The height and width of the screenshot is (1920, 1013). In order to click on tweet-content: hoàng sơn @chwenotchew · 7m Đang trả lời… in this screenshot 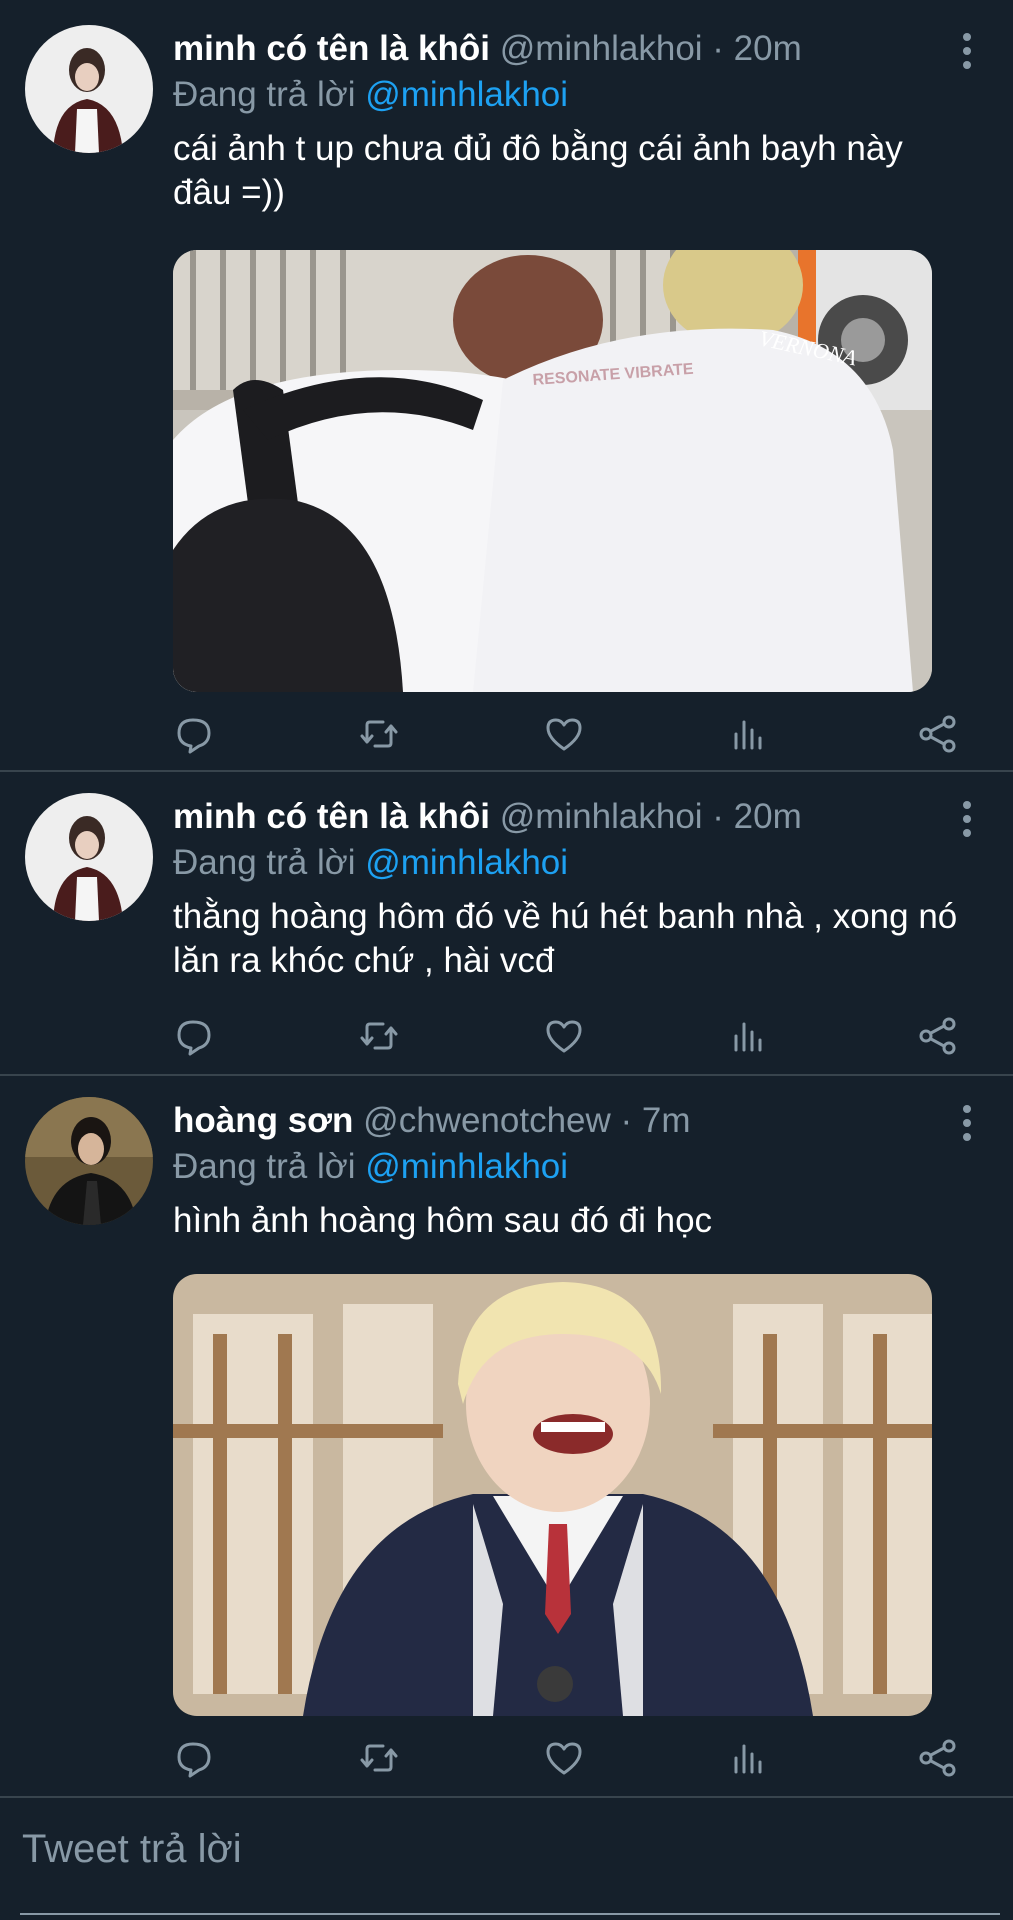, I will do `click(568, 1170)`.